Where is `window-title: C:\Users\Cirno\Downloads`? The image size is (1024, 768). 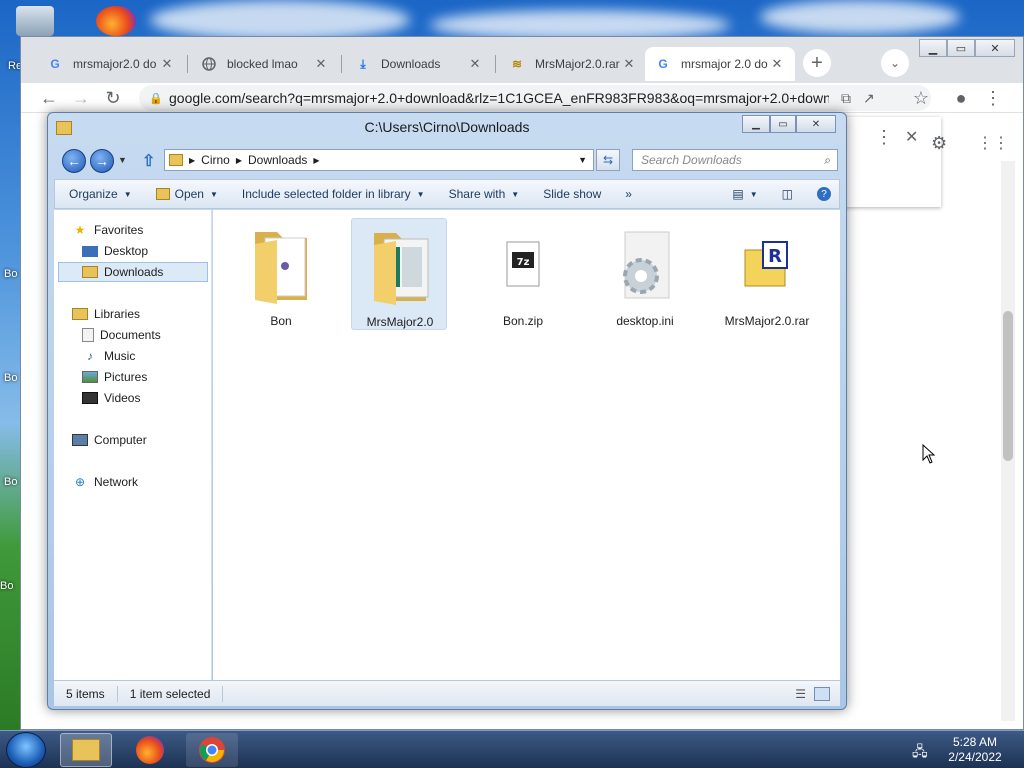 window-title: C:\Users\Cirno\Downloads is located at coordinates (447, 127).